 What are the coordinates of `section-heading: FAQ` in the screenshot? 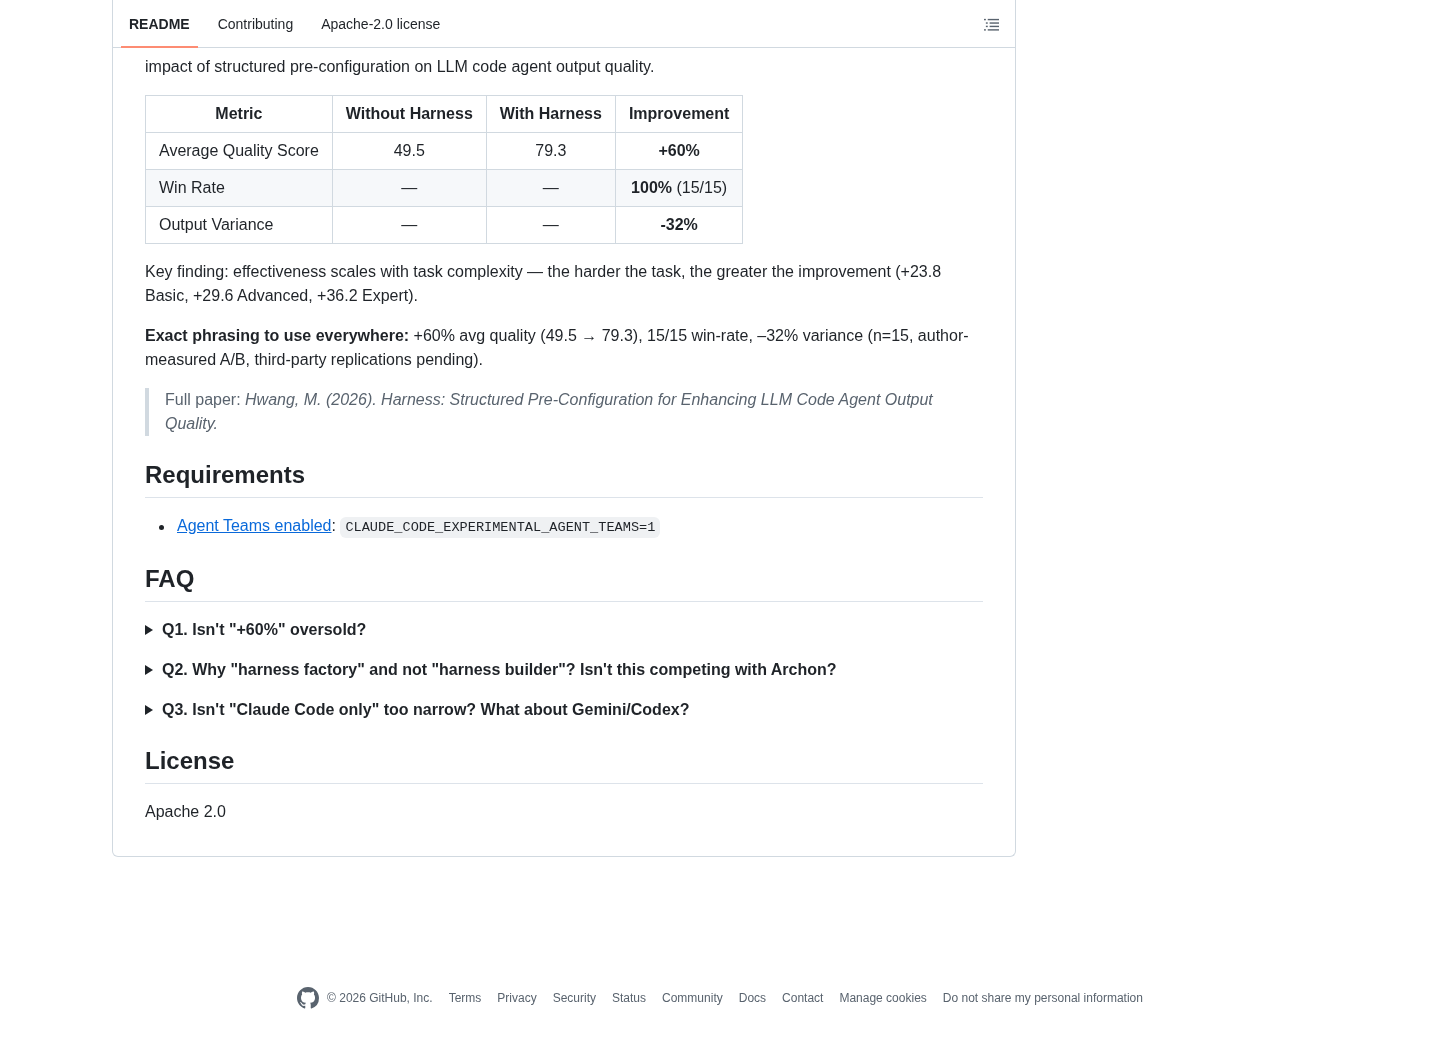 It's located at (564, 583).